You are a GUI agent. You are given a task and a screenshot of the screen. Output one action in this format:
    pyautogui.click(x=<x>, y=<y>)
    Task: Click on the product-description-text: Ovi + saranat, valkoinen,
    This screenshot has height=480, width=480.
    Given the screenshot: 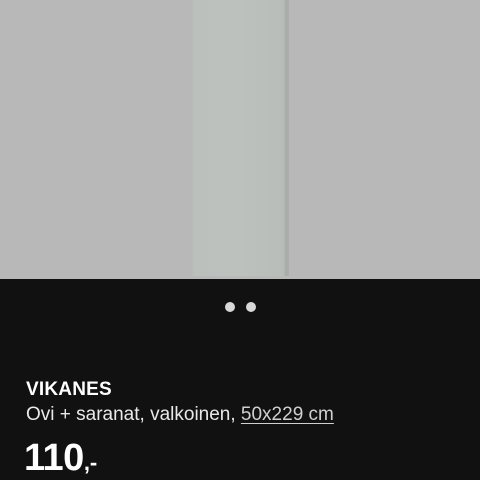 What is the action you would take?
    pyautogui.click(x=133, y=414)
    